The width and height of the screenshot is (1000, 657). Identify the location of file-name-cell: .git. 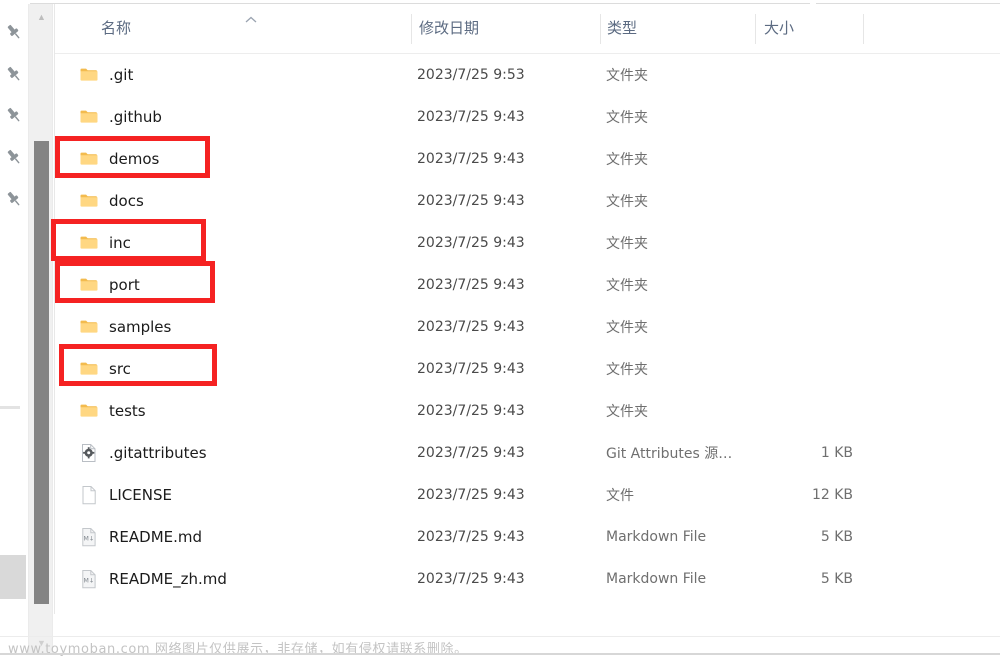
(106, 75).